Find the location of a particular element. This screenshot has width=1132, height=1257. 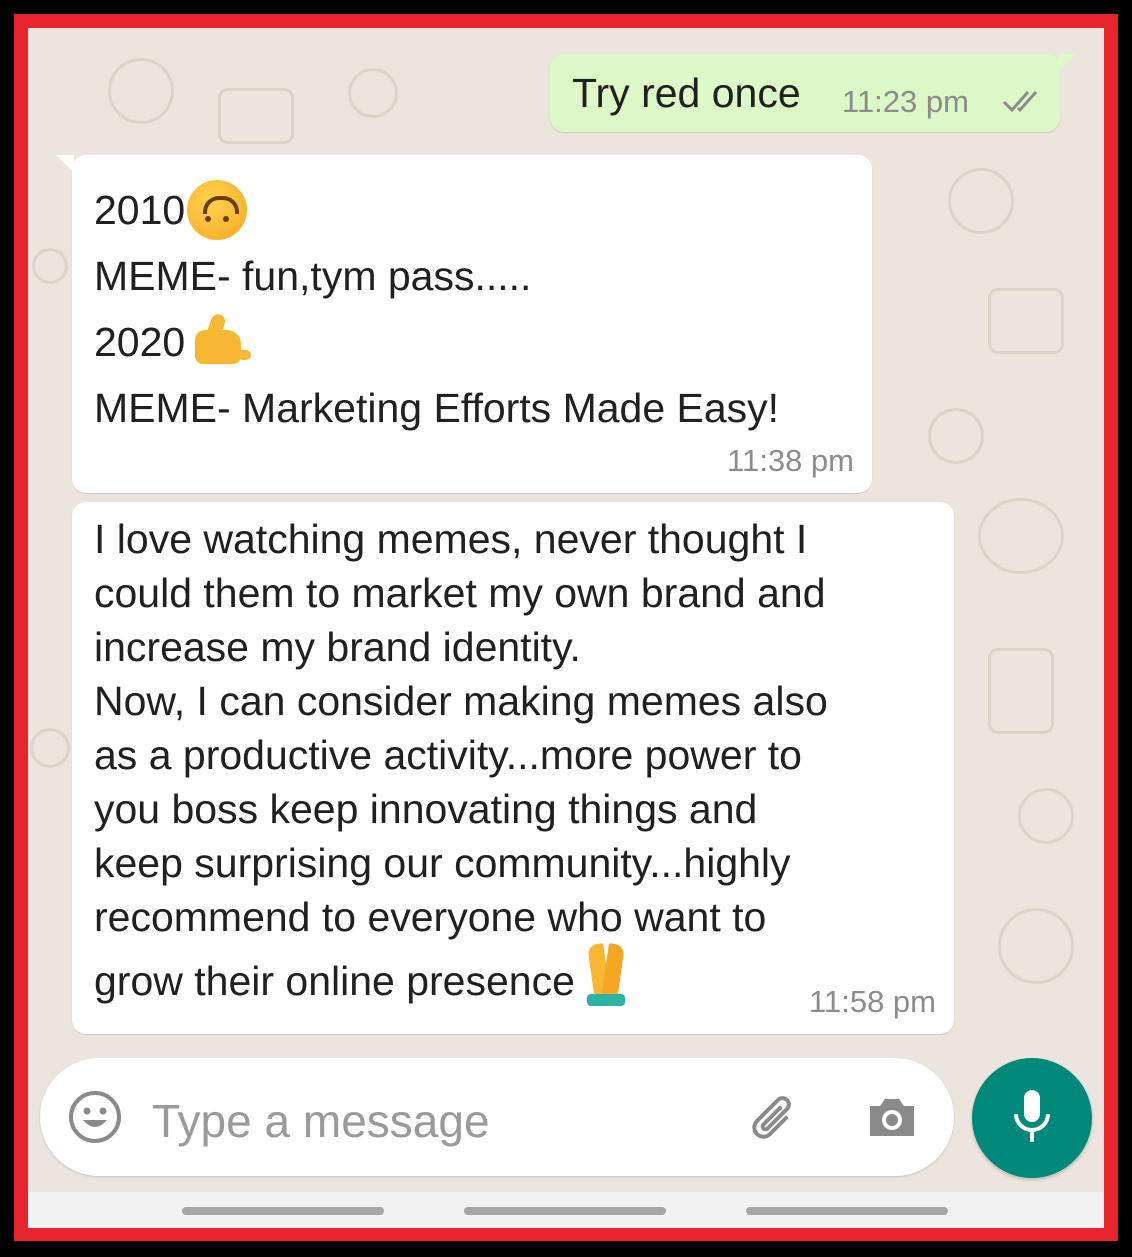

emoji-icon is located at coordinates (95, 1117).